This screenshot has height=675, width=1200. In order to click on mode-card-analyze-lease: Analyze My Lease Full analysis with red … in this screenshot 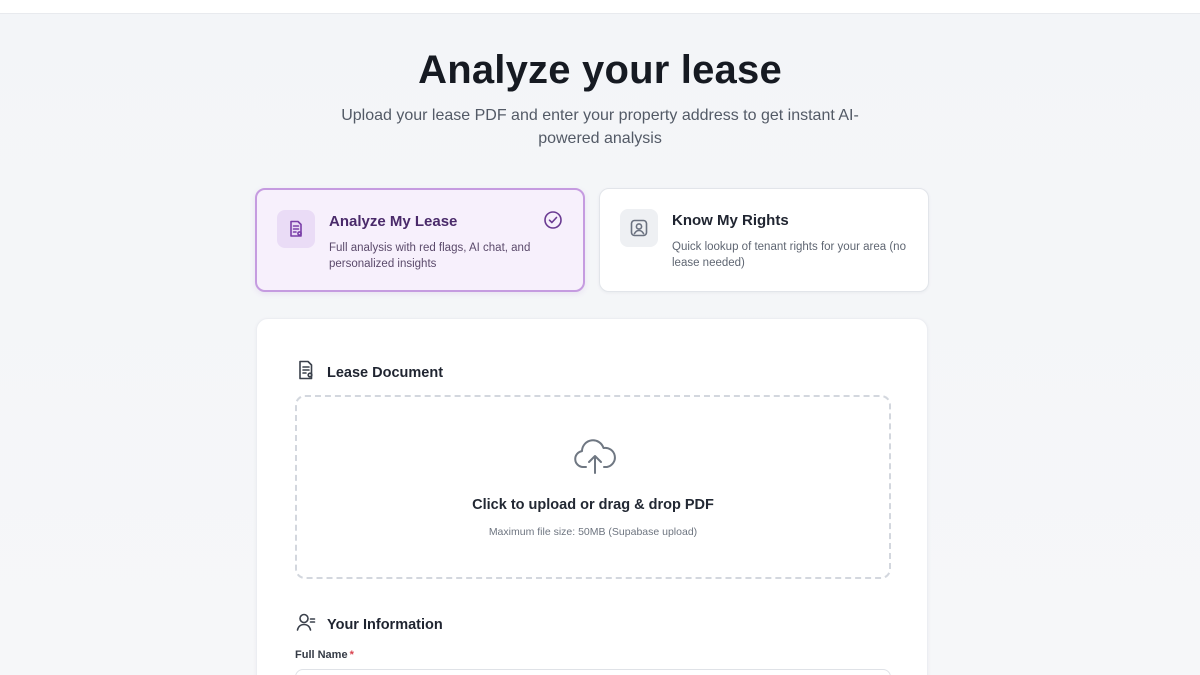, I will do `click(420, 240)`.